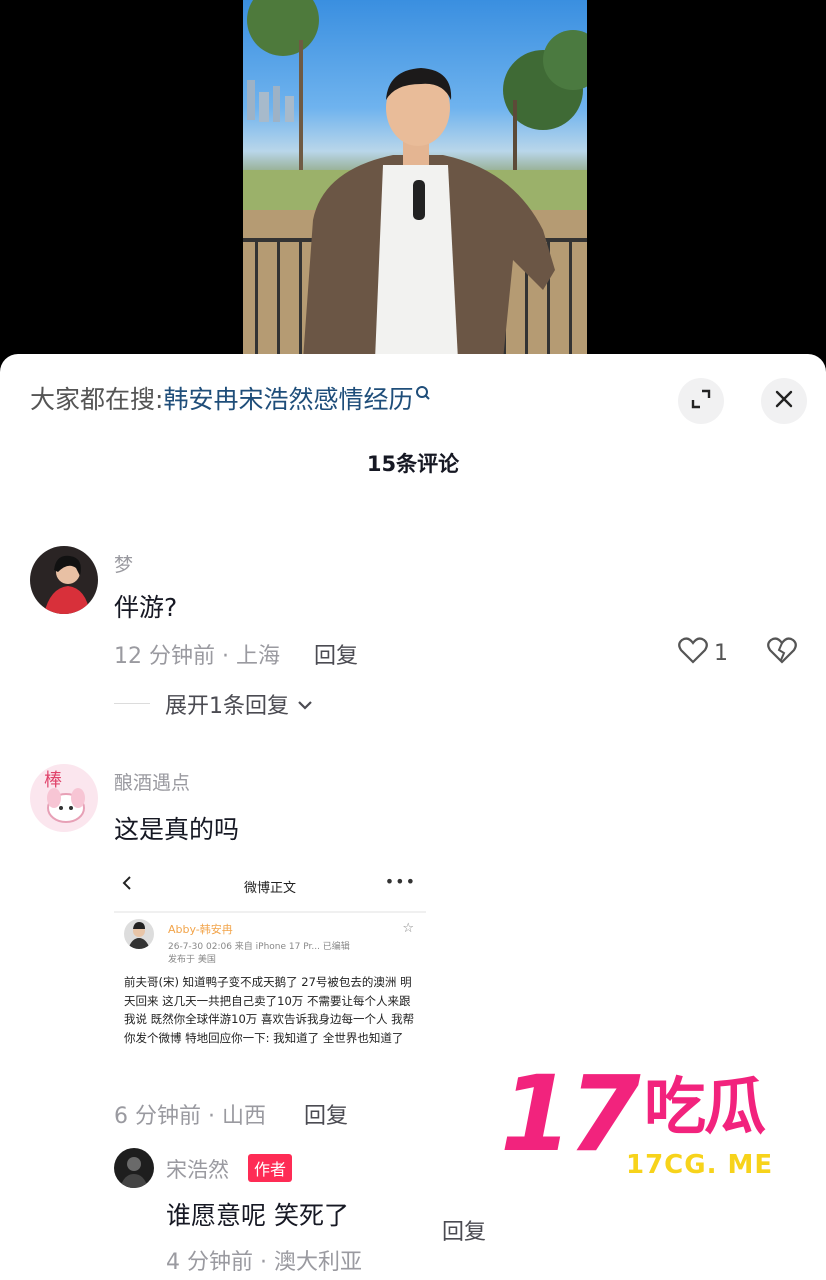 Image resolution: width=826 pixels, height=1280 pixels. I want to click on embed-avatar, so click(139, 934).